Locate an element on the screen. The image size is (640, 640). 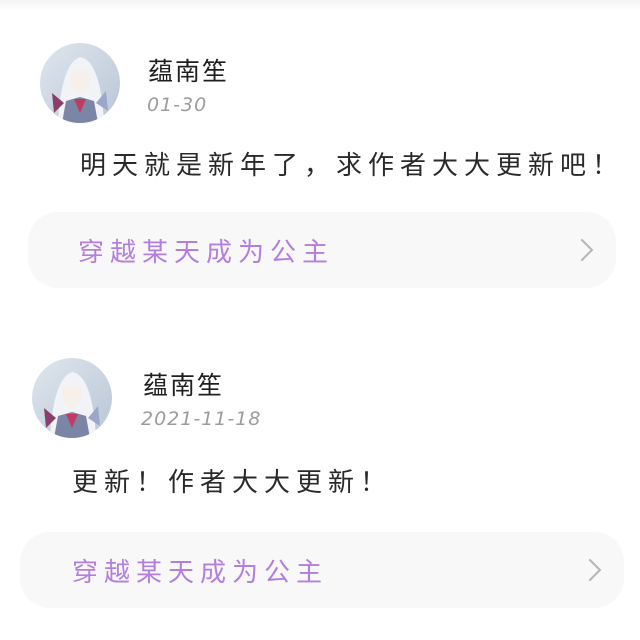
comment-text: 更新！作者大大更新！ is located at coordinates (232, 483).